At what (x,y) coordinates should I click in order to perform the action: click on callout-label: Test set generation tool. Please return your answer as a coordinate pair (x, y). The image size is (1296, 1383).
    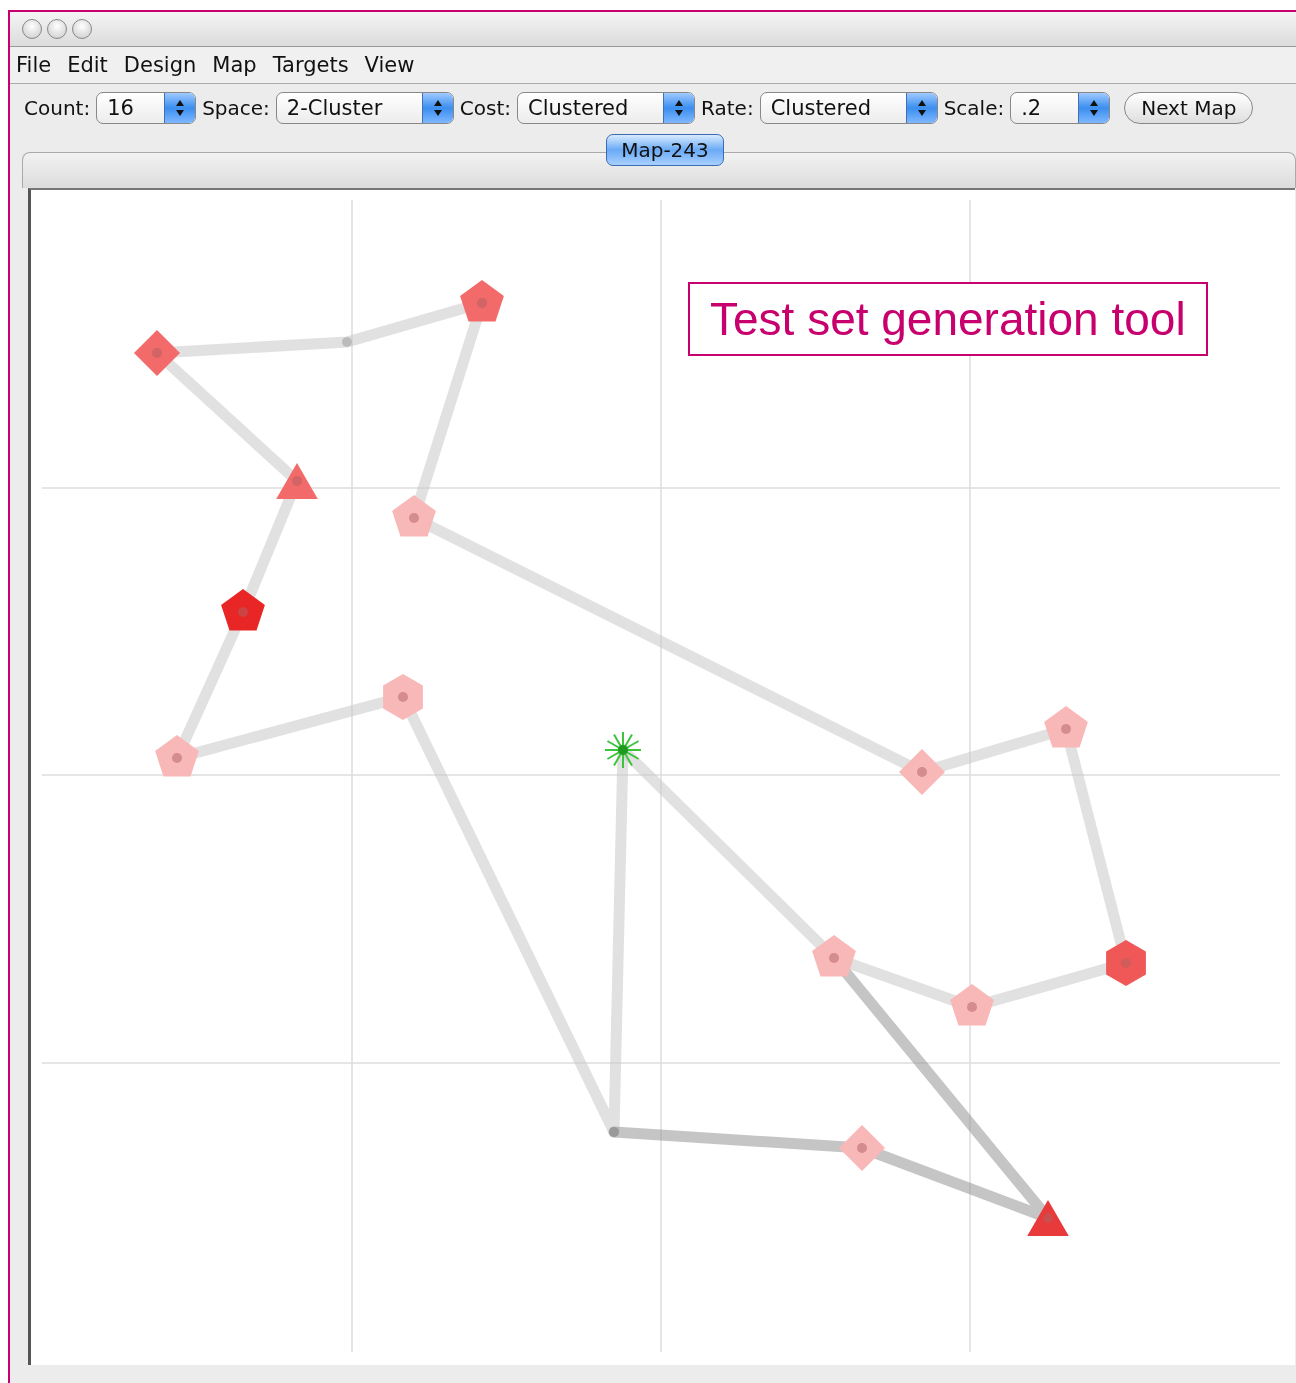
    Looking at the image, I should click on (948, 319).